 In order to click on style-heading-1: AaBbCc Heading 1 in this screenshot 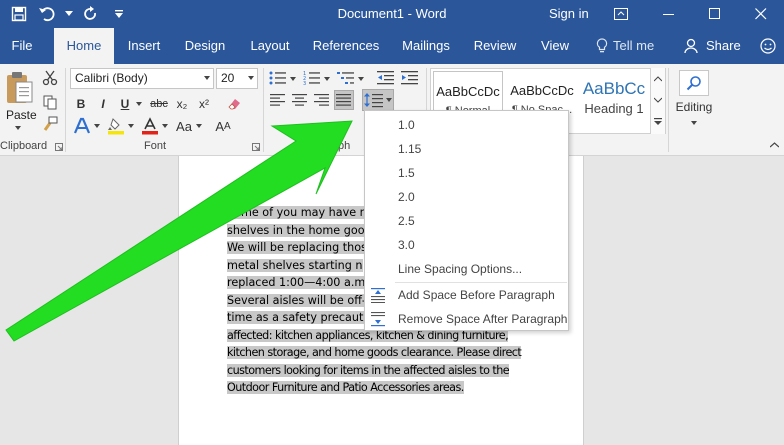, I will do `click(614, 101)`.